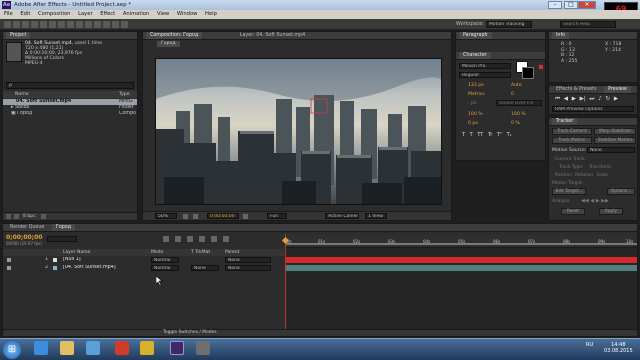 The height and width of the screenshot is (360, 640). Describe the element at coordinates (9, 268) in the screenshot. I see `visibility-eye-icon` at that location.